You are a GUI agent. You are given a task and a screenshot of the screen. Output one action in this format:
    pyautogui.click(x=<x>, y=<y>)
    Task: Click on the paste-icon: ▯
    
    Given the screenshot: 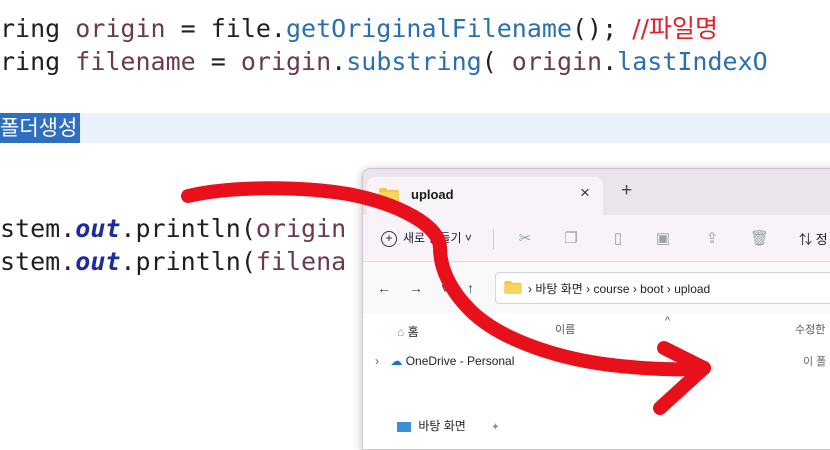 What is the action you would take?
    pyautogui.click(x=618, y=238)
    